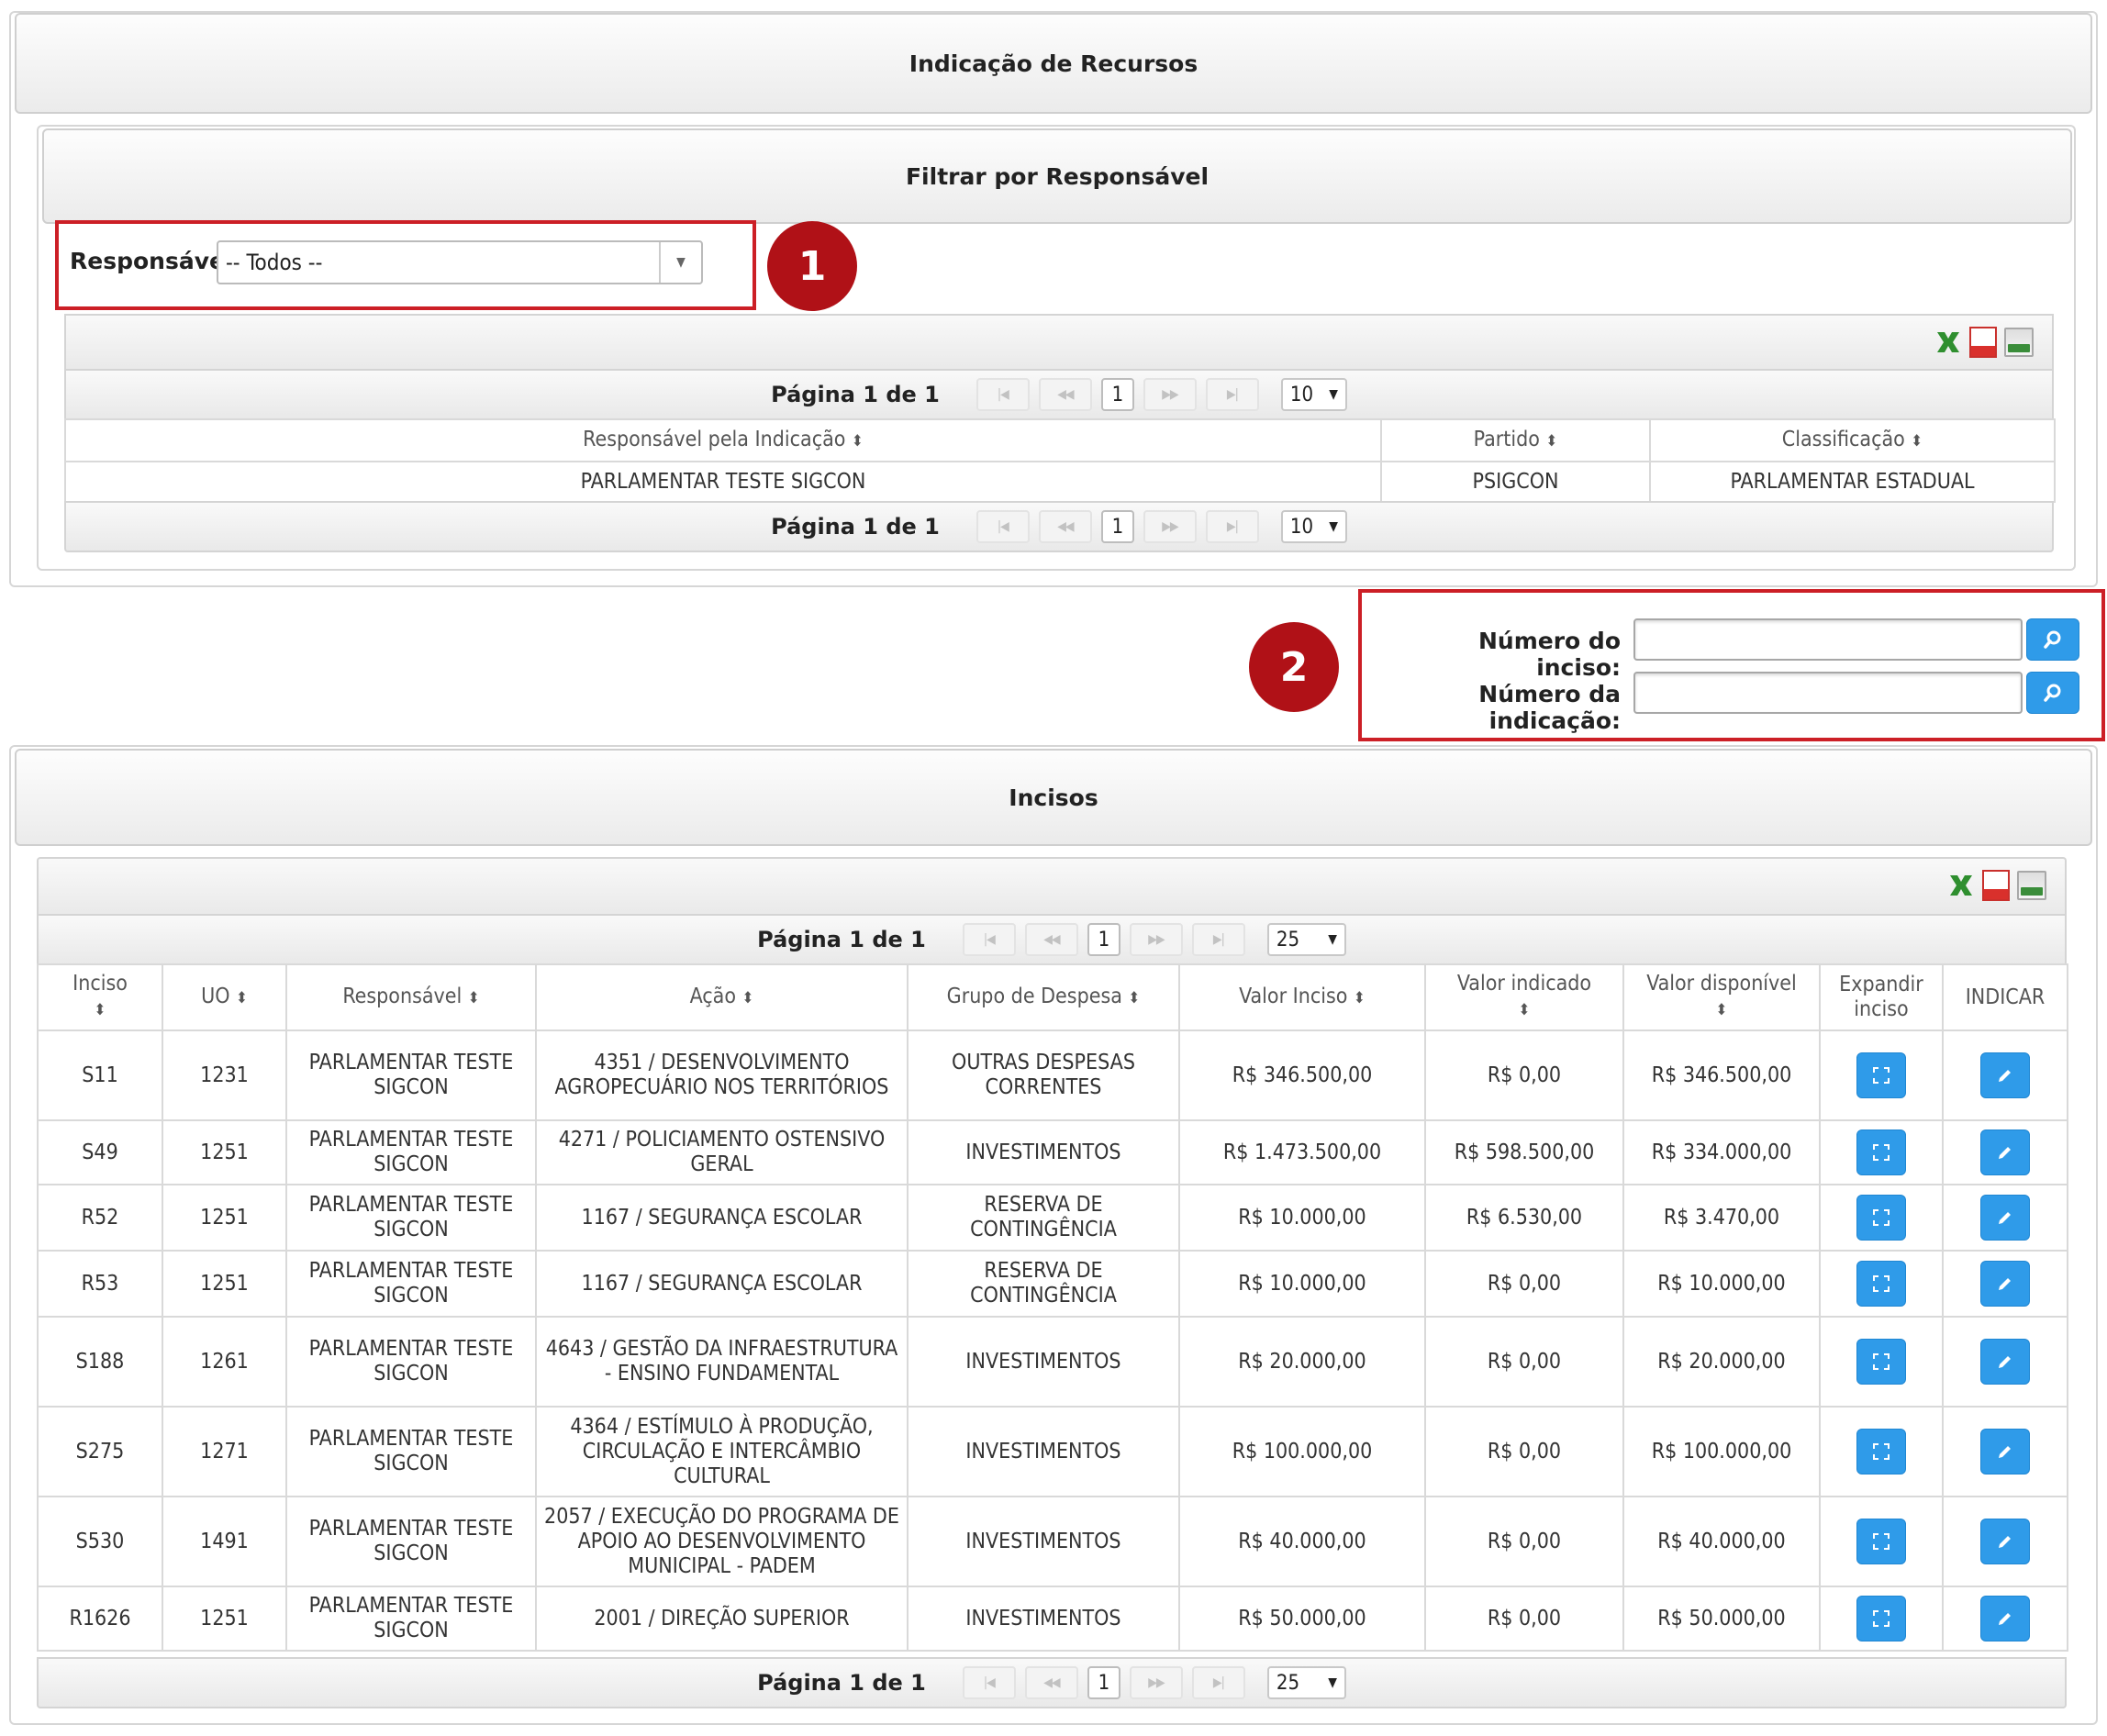 The width and height of the screenshot is (2107, 1736). What do you see at coordinates (713, 996) in the screenshot?
I see `col-header-label: Ação` at bounding box center [713, 996].